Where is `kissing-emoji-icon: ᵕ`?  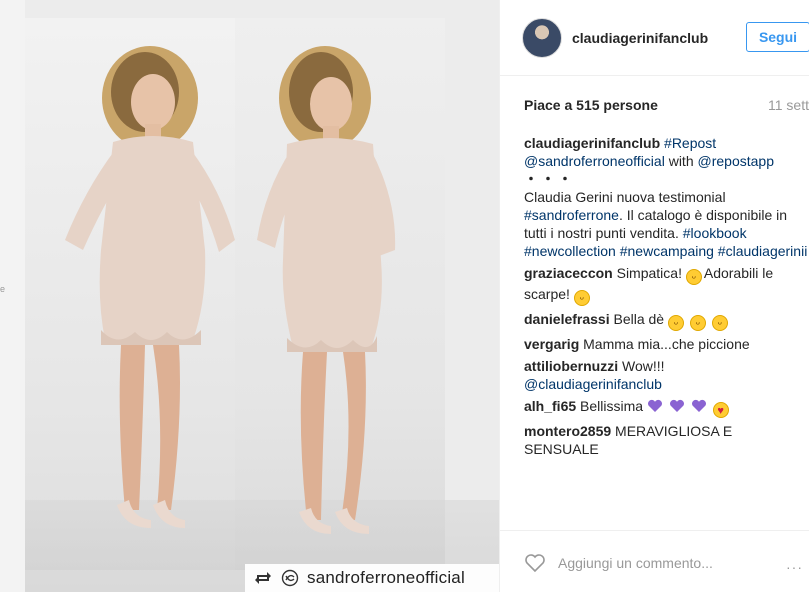 kissing-emoji-icon: ᵕ is located at coordinates (697, 323).